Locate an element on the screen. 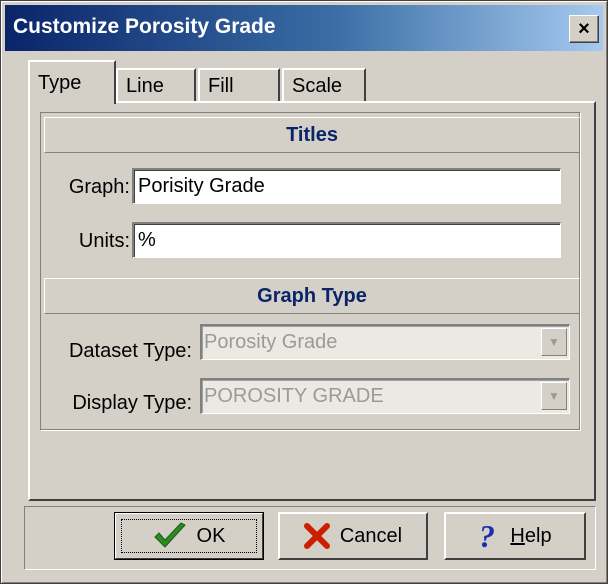  tab-type: Type is located at coordinates (72, 82).